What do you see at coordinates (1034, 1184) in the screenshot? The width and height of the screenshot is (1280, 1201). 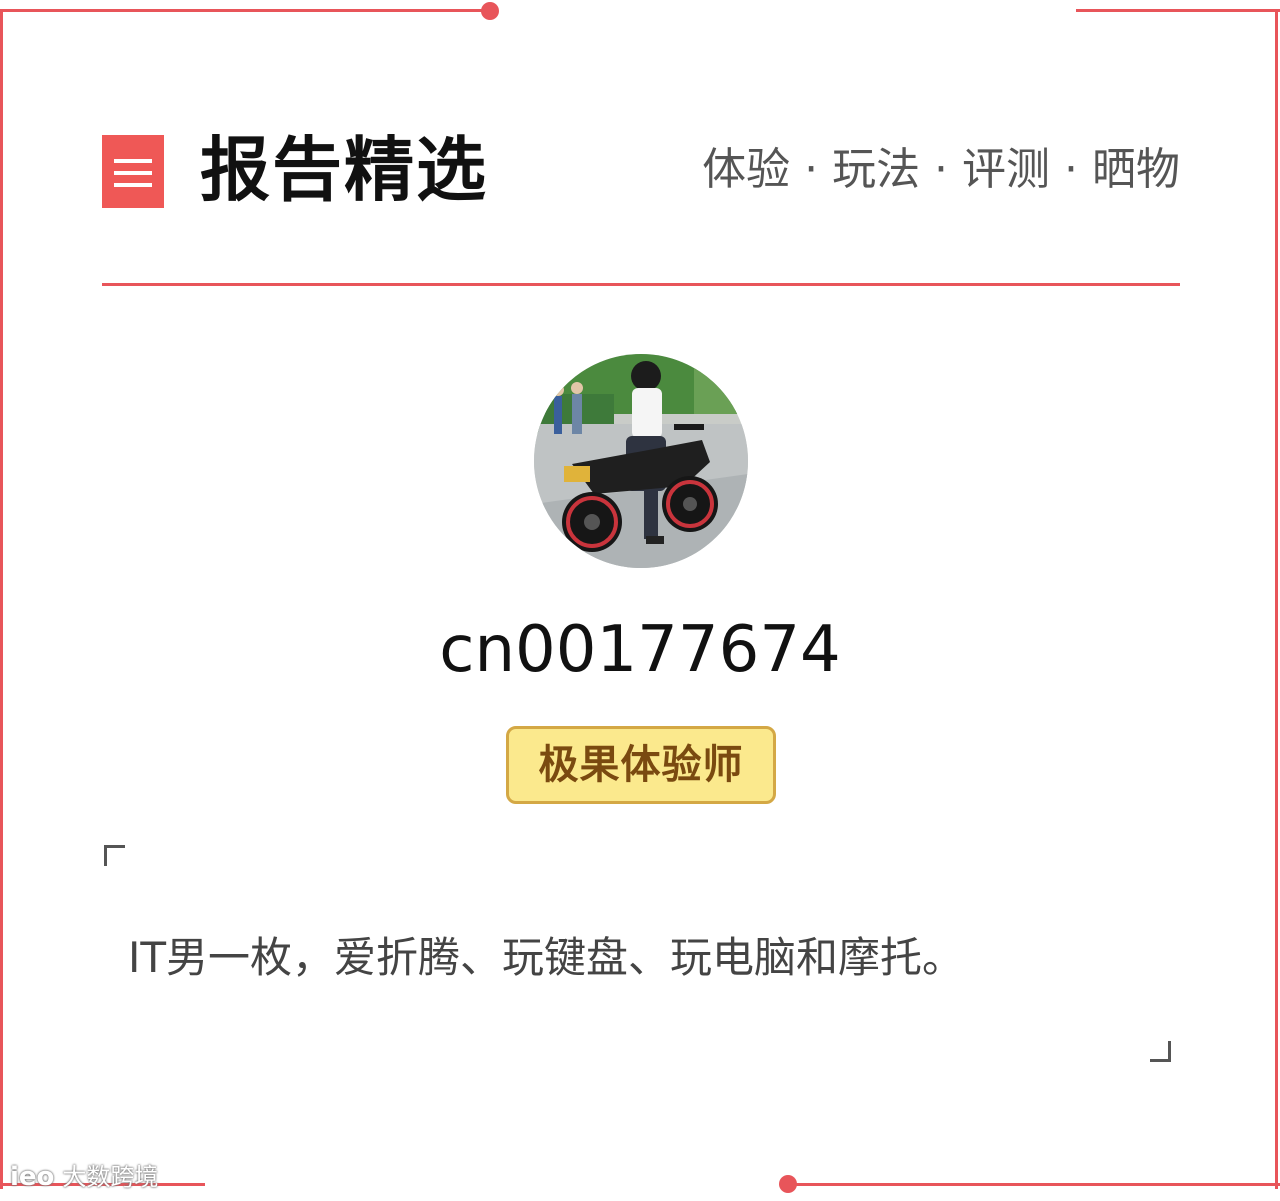 I see `frame-bottom-right-line` at bounding box center [1034, 1184].